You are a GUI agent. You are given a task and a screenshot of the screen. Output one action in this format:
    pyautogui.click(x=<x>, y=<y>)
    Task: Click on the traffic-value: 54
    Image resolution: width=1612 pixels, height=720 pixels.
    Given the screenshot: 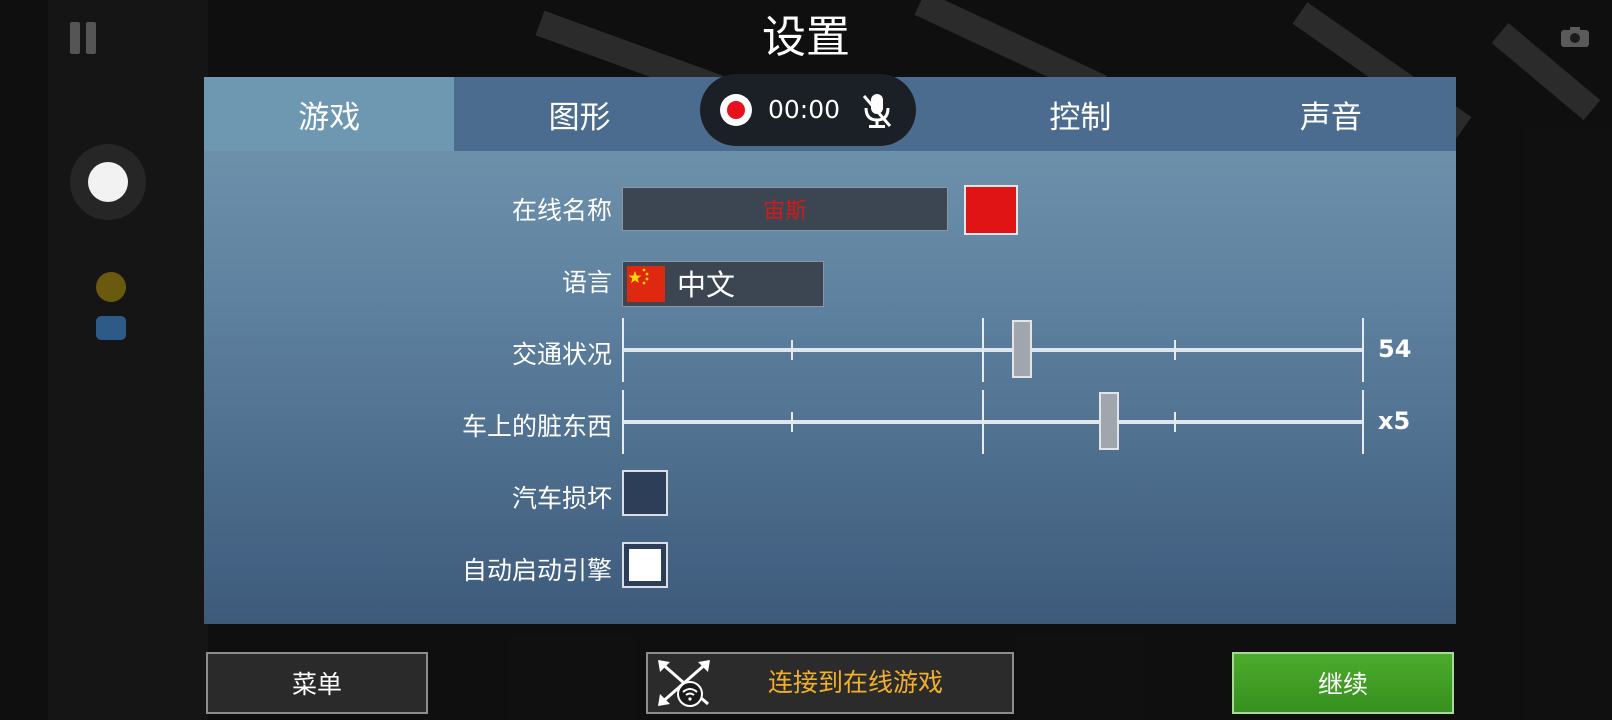 What is the action you would take?
    pyautogui.click(x=1395, y=349)
    